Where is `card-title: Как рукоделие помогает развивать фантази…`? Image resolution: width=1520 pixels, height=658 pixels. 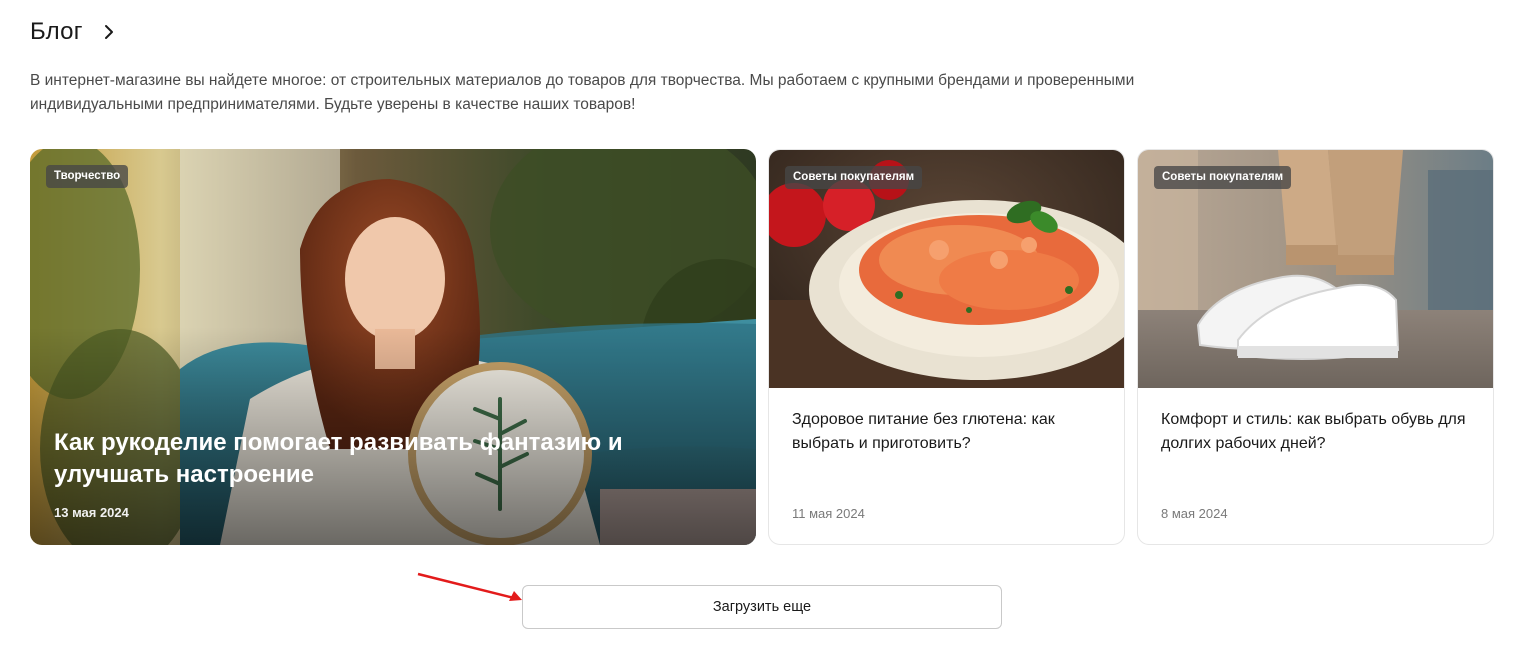 card-title: Как рукоделие помогает развивать фантази… is located at coordinates (338, 458).